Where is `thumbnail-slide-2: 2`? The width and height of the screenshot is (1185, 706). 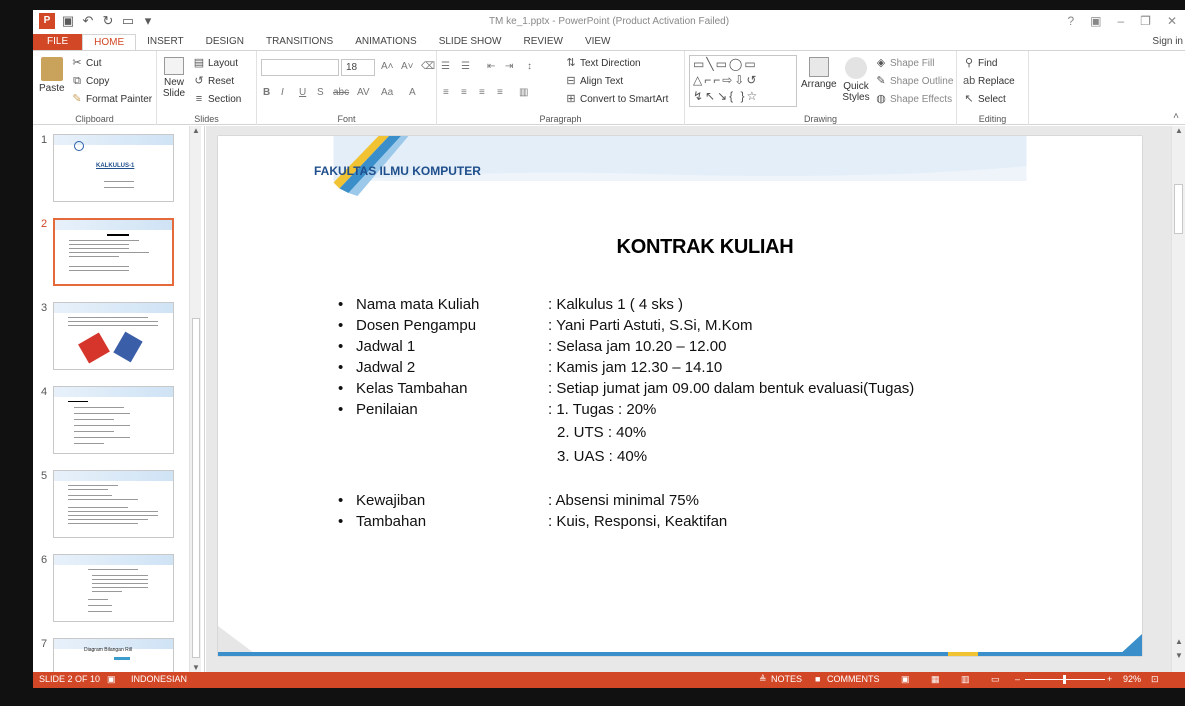
thumbnail-slide-2: 2 is located at coordinates (113, 255).